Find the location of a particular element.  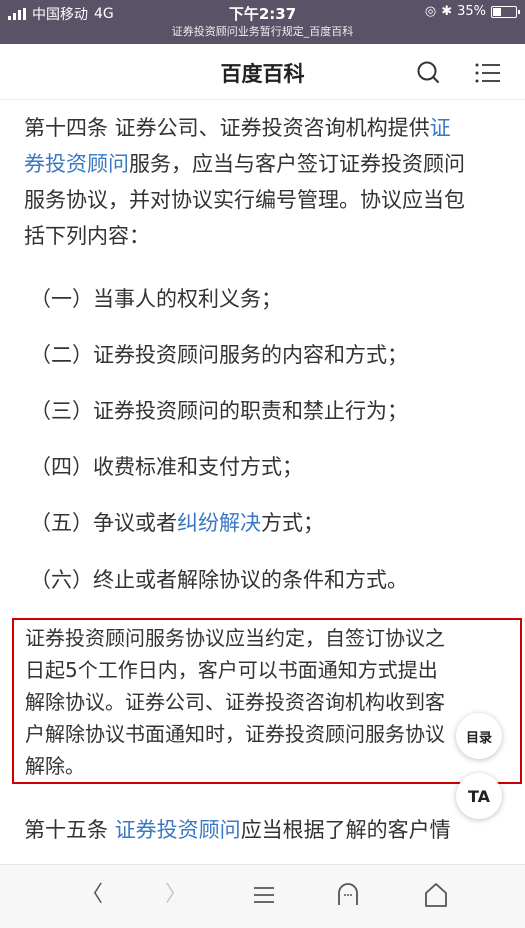

text-line: 解除。 is located at coordinates (55, 766).